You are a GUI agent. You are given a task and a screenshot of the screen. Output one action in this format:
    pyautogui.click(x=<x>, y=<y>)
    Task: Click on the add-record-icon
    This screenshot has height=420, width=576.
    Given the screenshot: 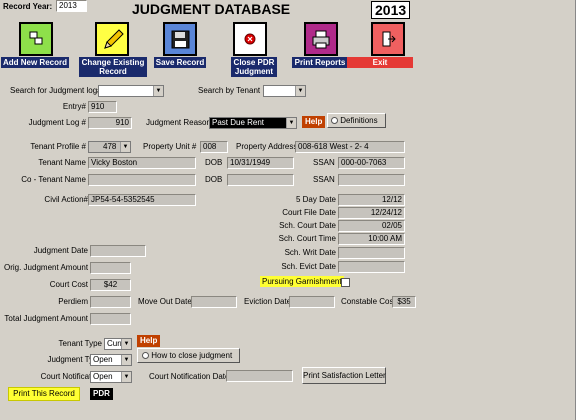 What is the action you would take?
    pyautogui.click(x=36, y=38)
    